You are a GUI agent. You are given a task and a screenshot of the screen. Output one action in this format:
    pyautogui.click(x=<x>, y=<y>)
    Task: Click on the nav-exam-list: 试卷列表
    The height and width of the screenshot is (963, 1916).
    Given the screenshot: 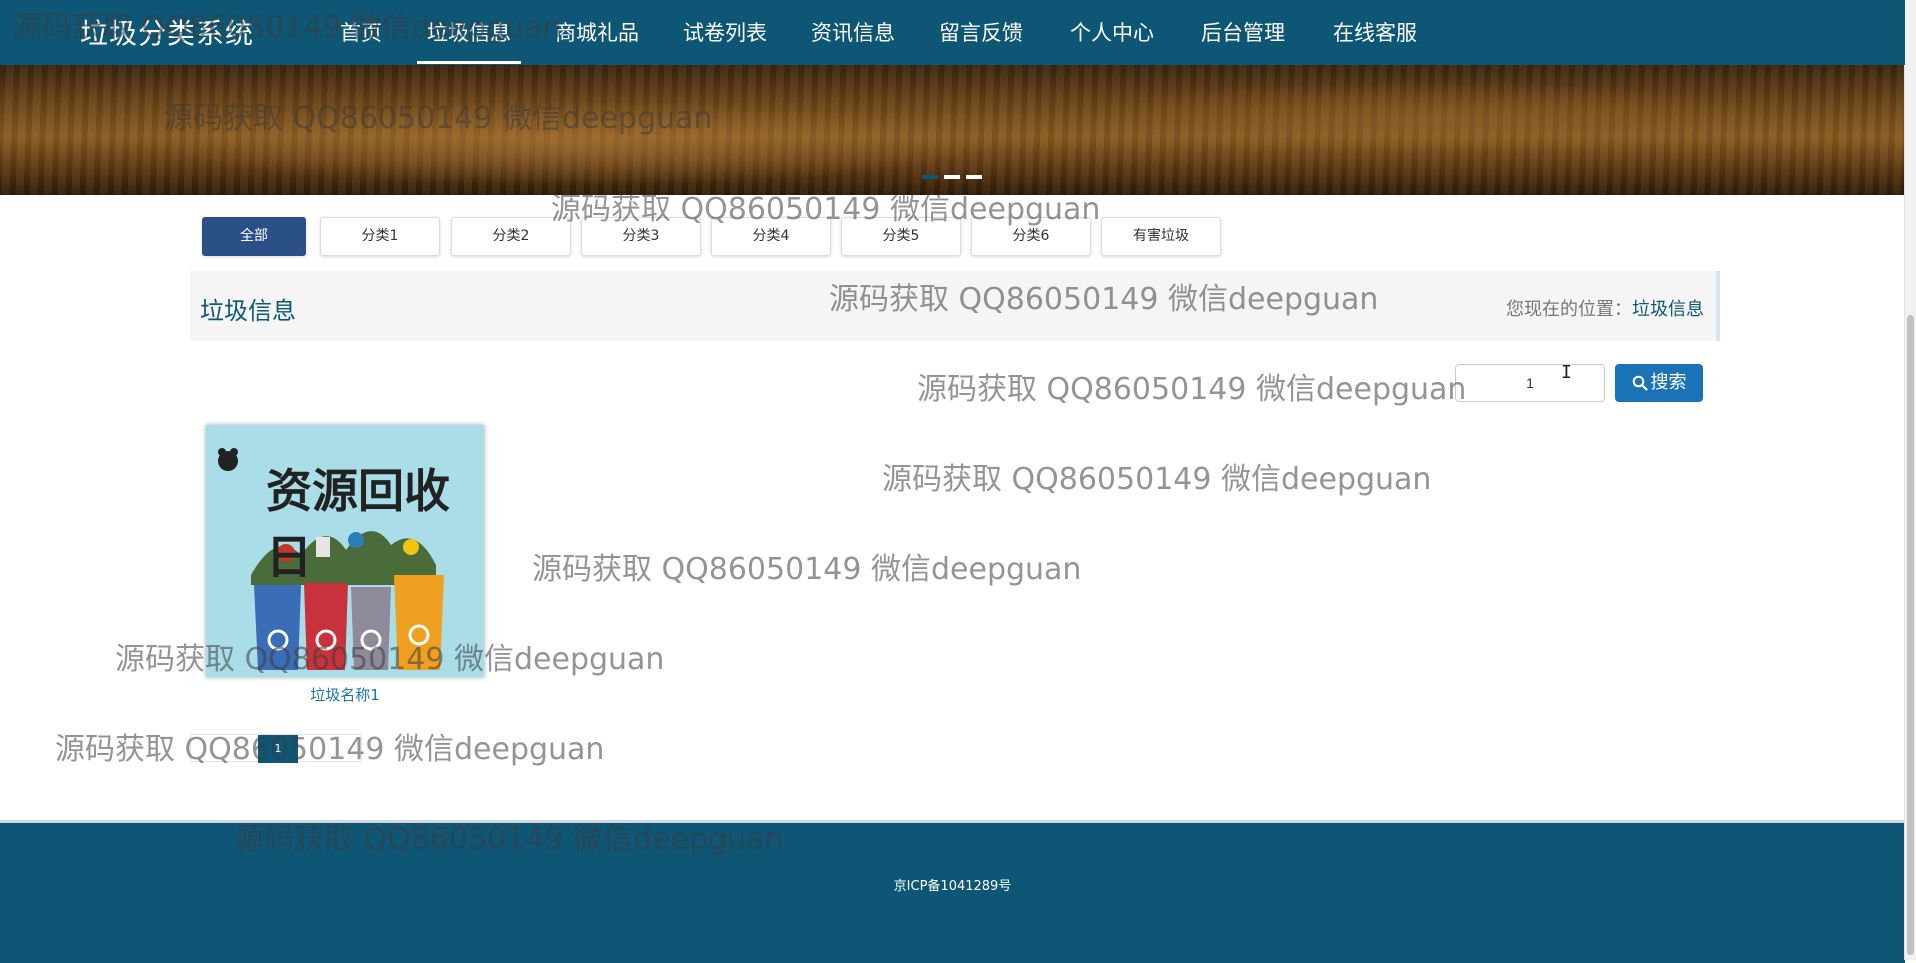 What is the action you would take?
    pyautogui.click(x=725, y=32)
    